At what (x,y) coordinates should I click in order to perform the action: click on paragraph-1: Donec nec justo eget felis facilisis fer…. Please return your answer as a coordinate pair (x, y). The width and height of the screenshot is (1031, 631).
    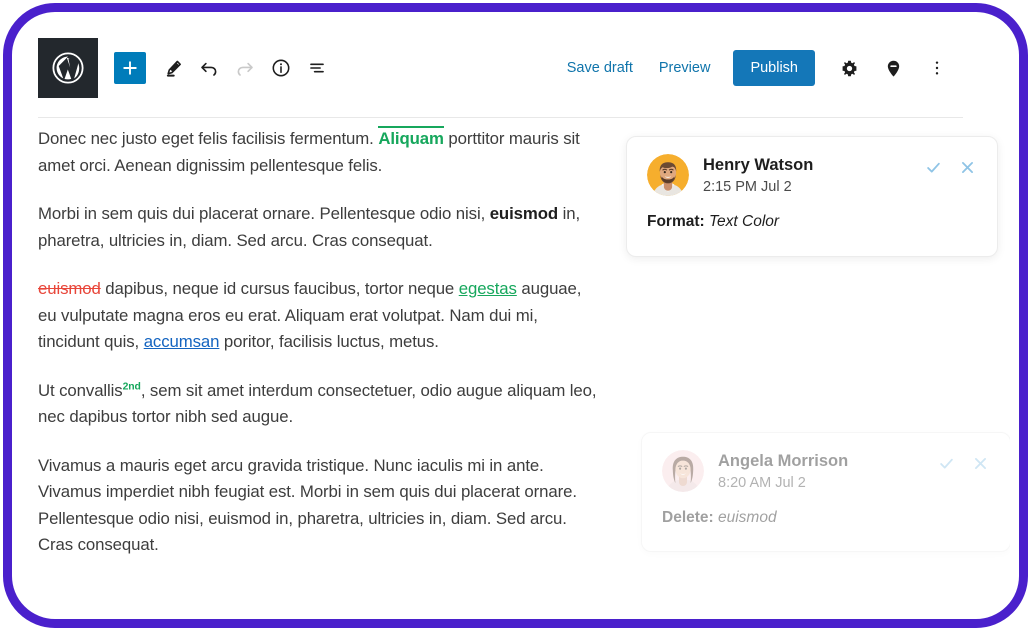
    Looking at the image, I should click on (318, 152).